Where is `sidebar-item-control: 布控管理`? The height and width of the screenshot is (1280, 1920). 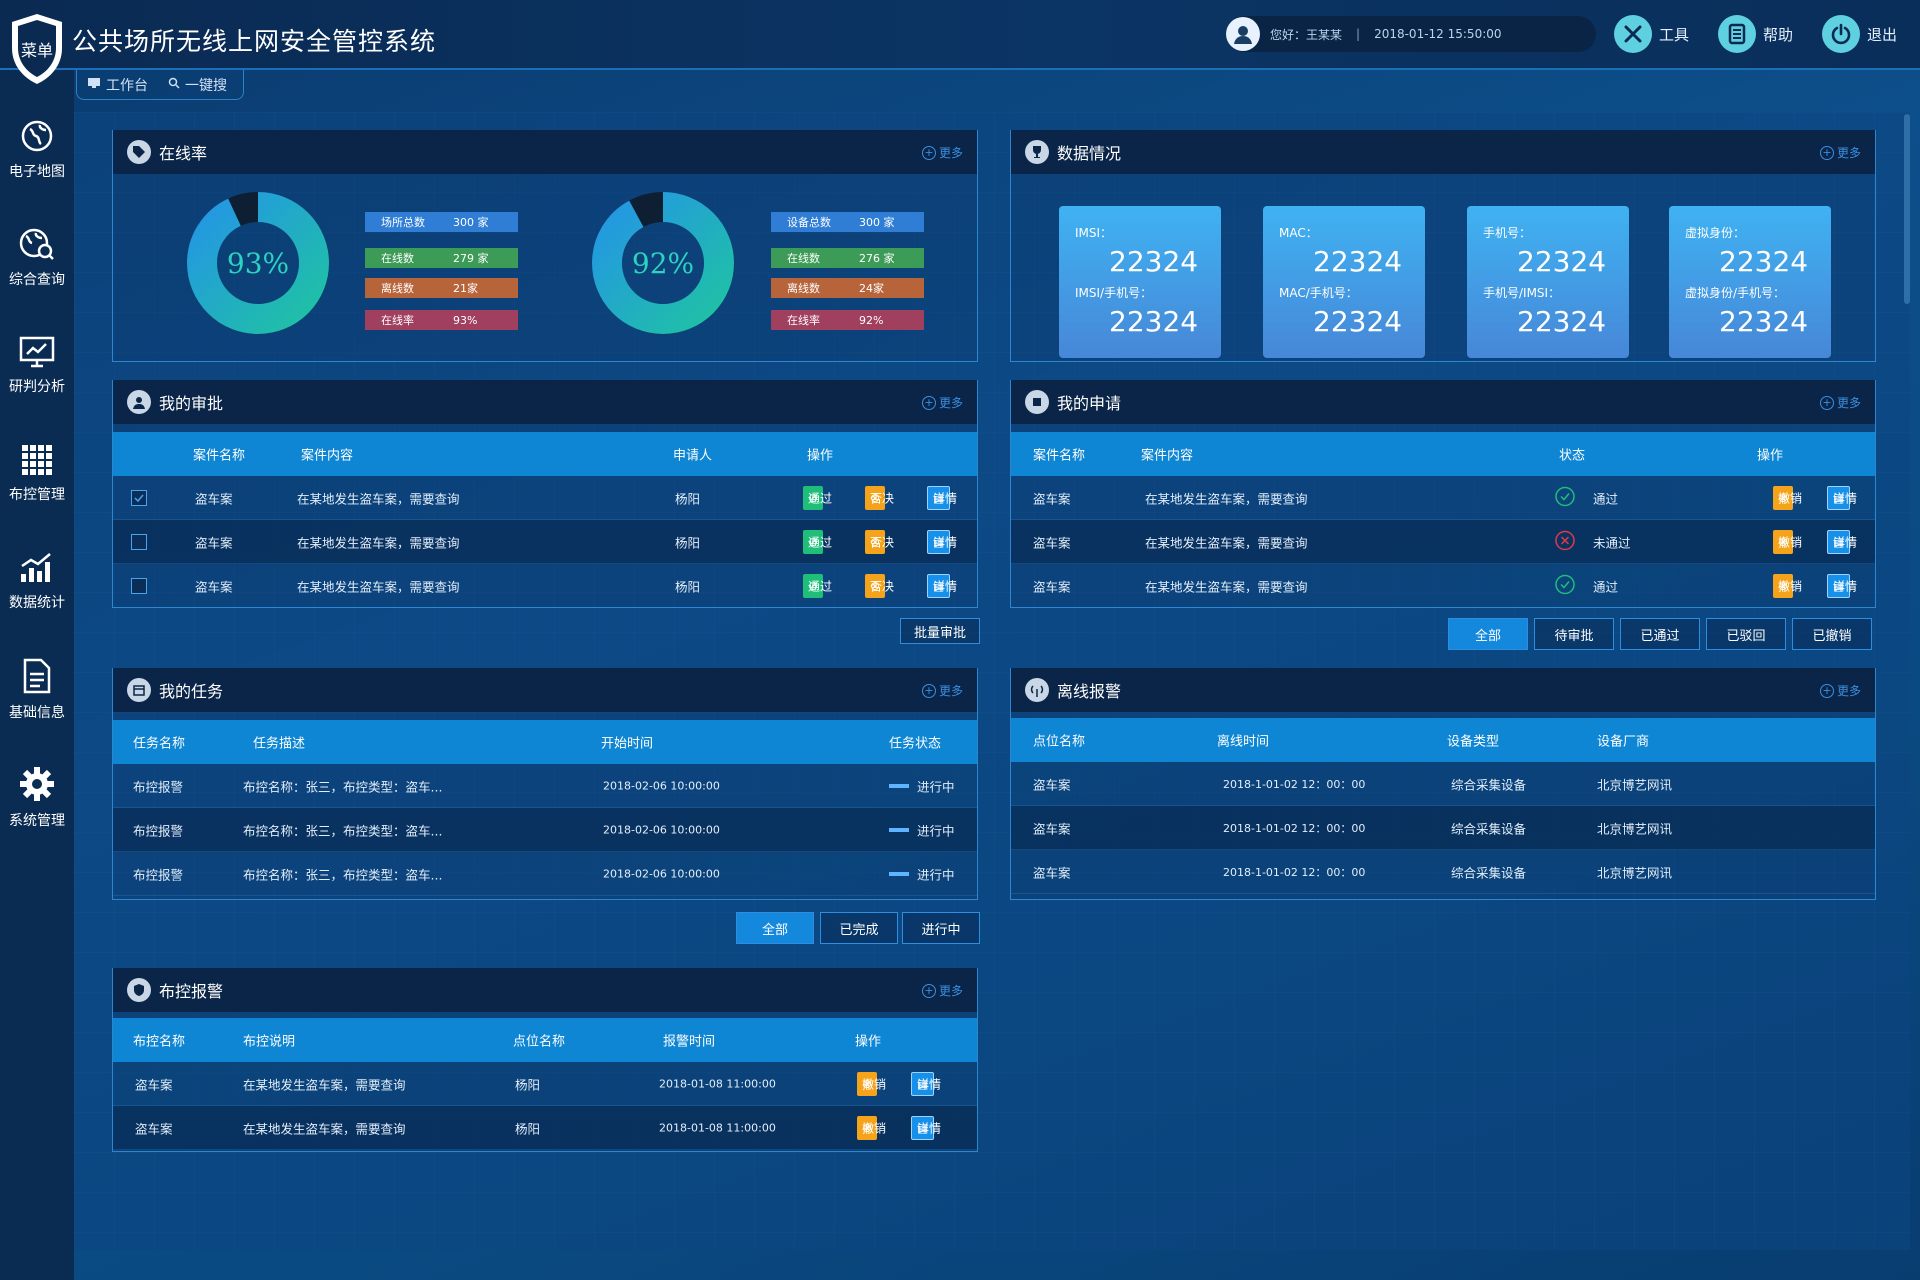 sidebar-item-control: 布控管理 is located at coordinates (37, 474).